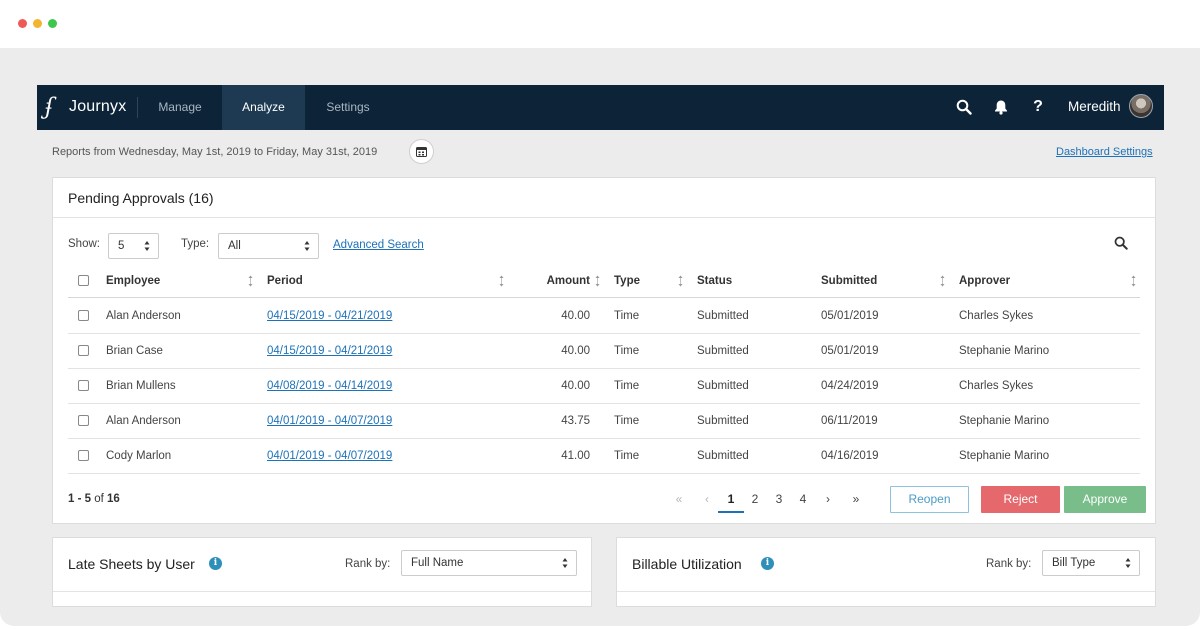  Describe the element at coordinates (1094, 107) in the screenshot. I see `user-name: Meredith` at that location.